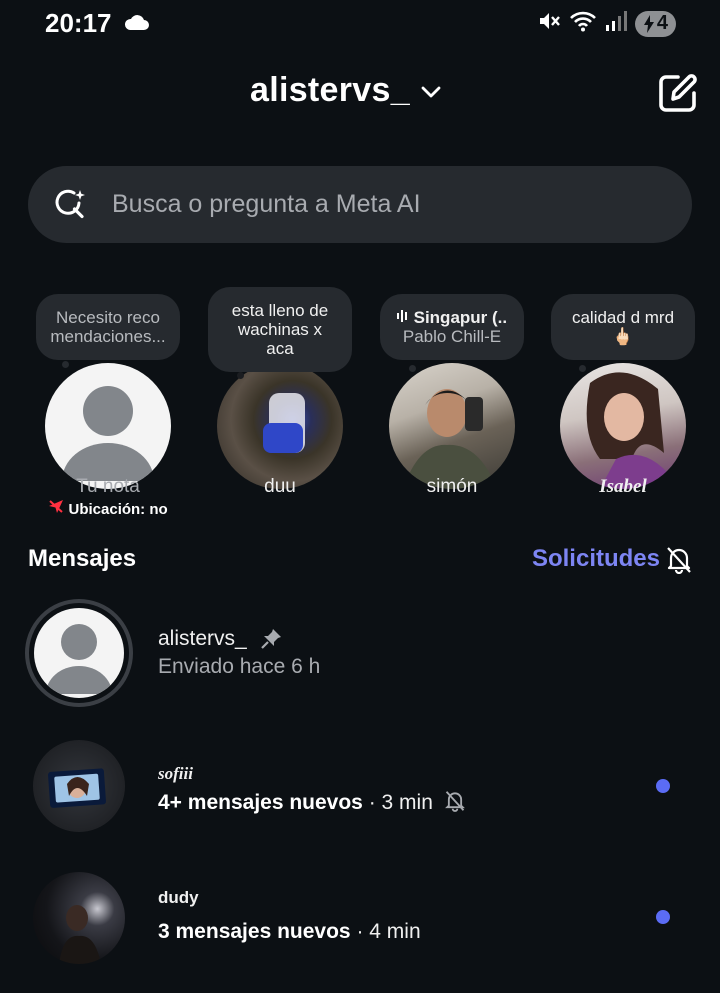  I want to click on music-title: Singapur (.., so click(460, 317).